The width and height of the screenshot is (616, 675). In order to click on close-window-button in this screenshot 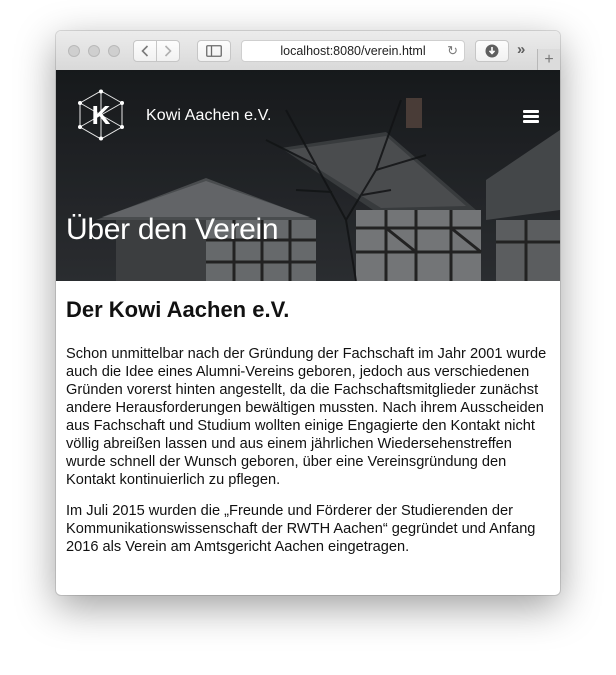, I will do `click(74, 51)`.